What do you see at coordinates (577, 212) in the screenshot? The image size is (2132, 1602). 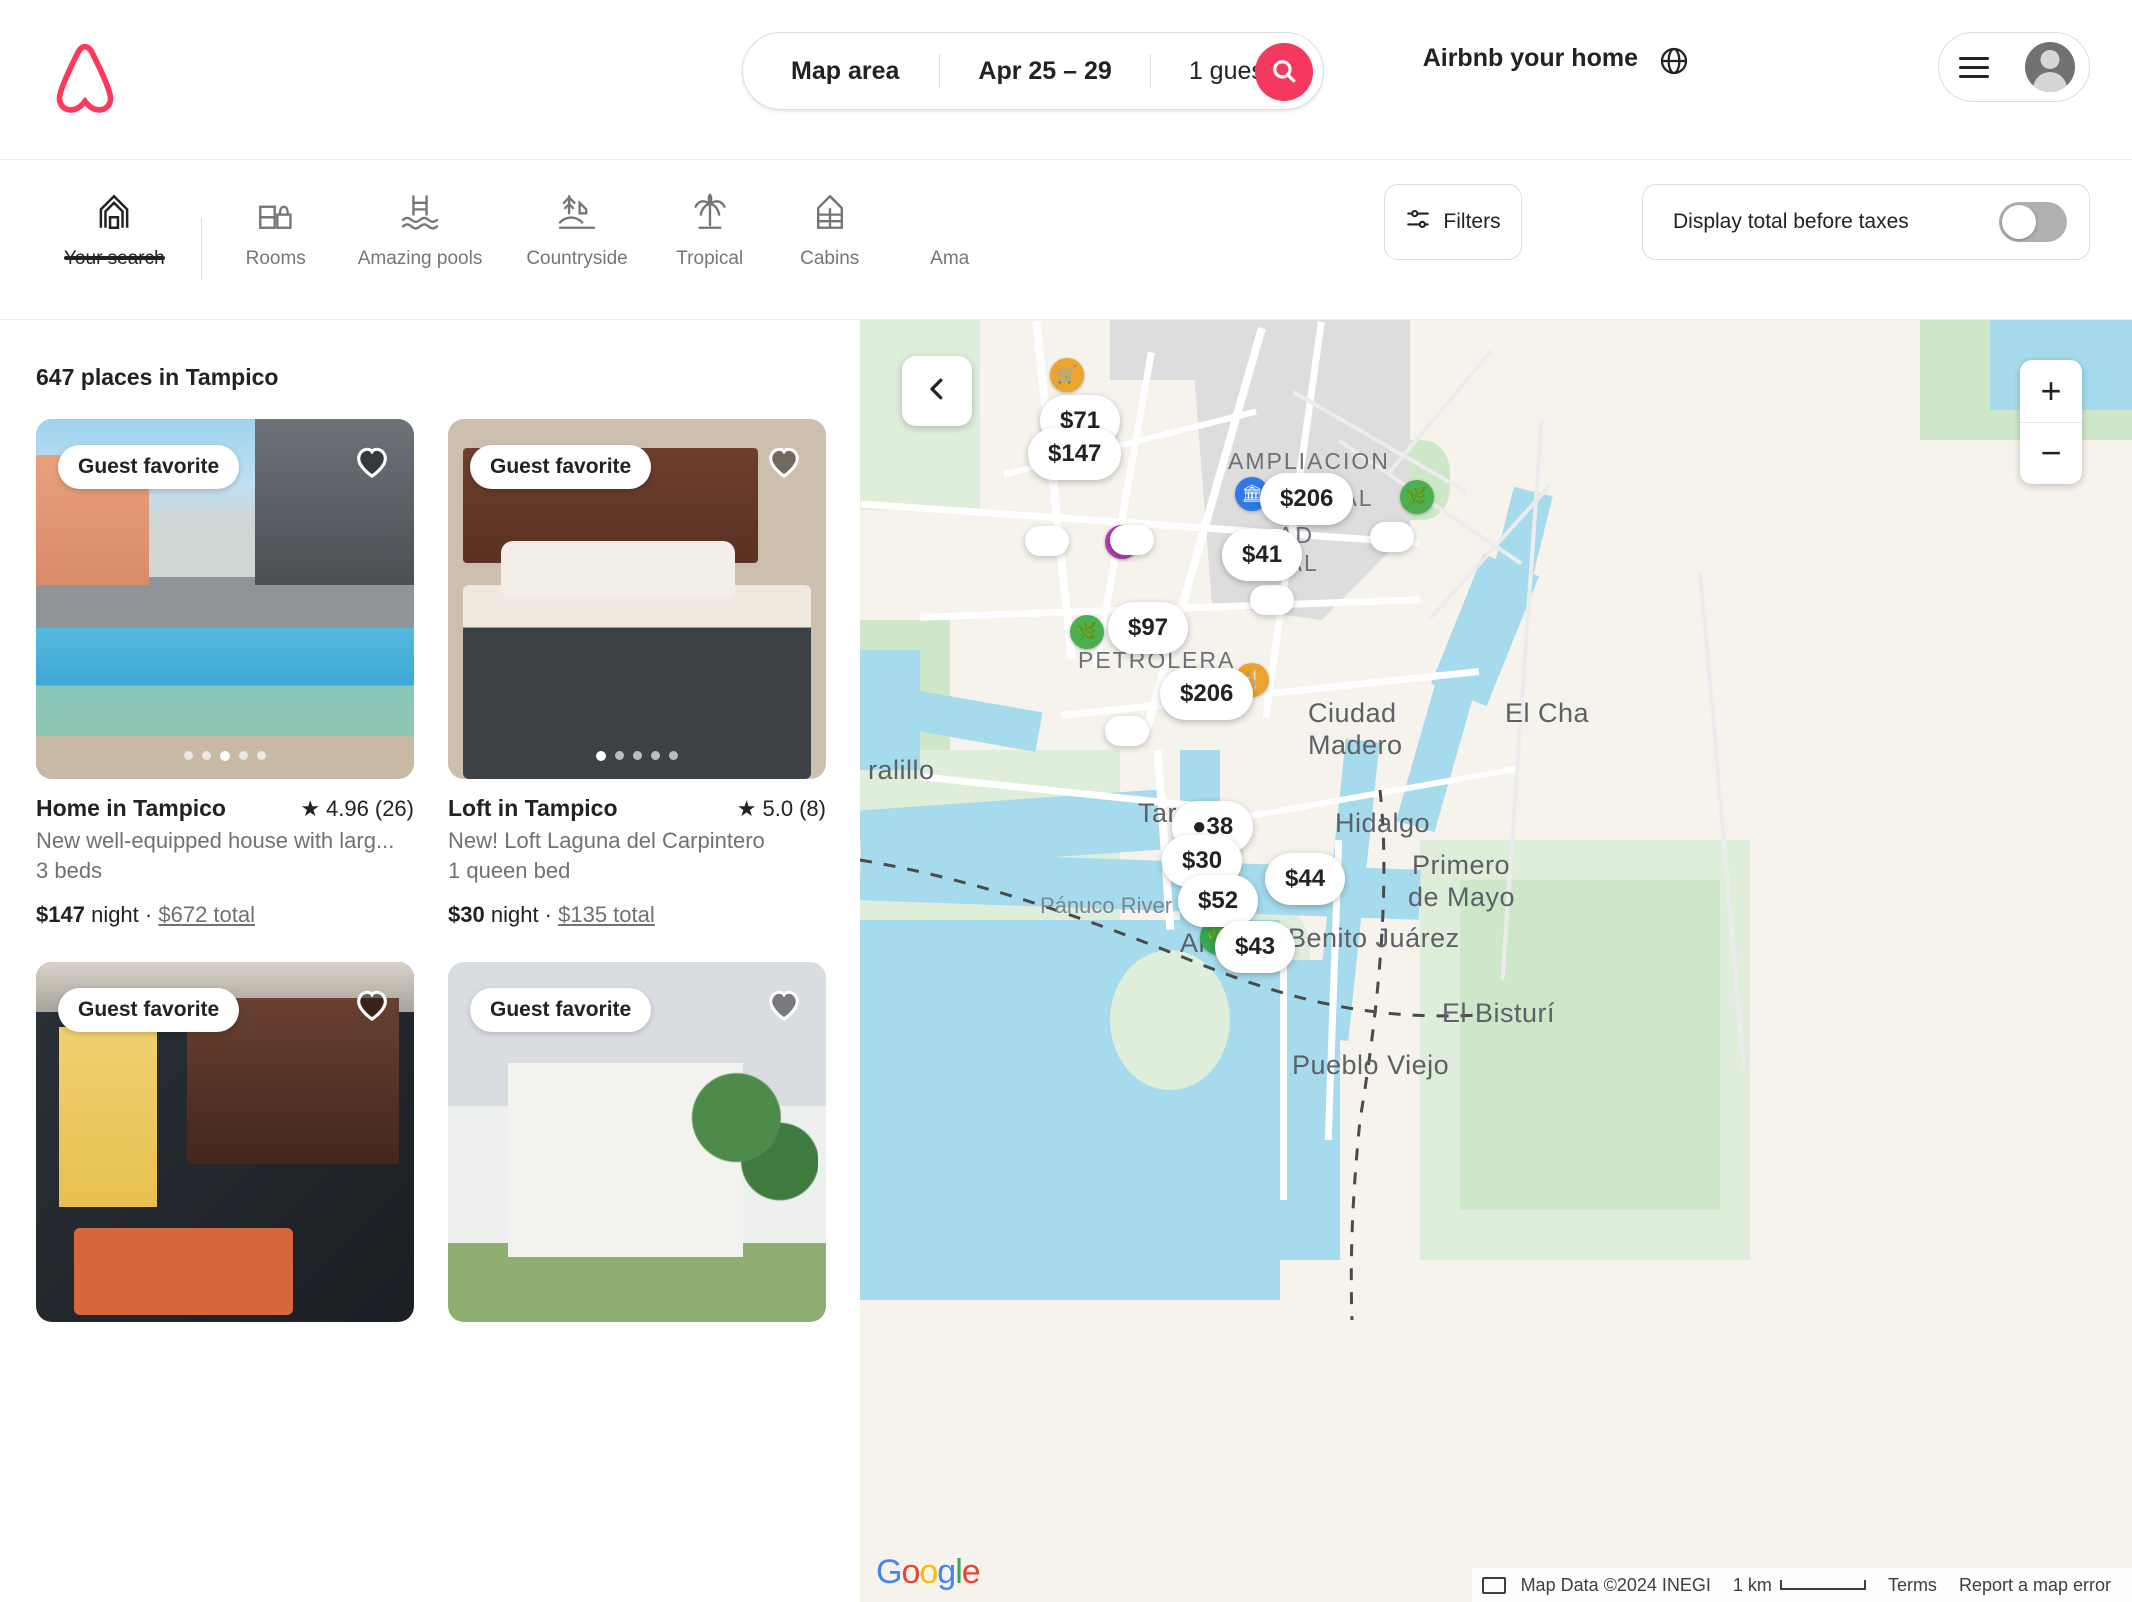 I see `countryside-icon` at bounding box center [577, 212].